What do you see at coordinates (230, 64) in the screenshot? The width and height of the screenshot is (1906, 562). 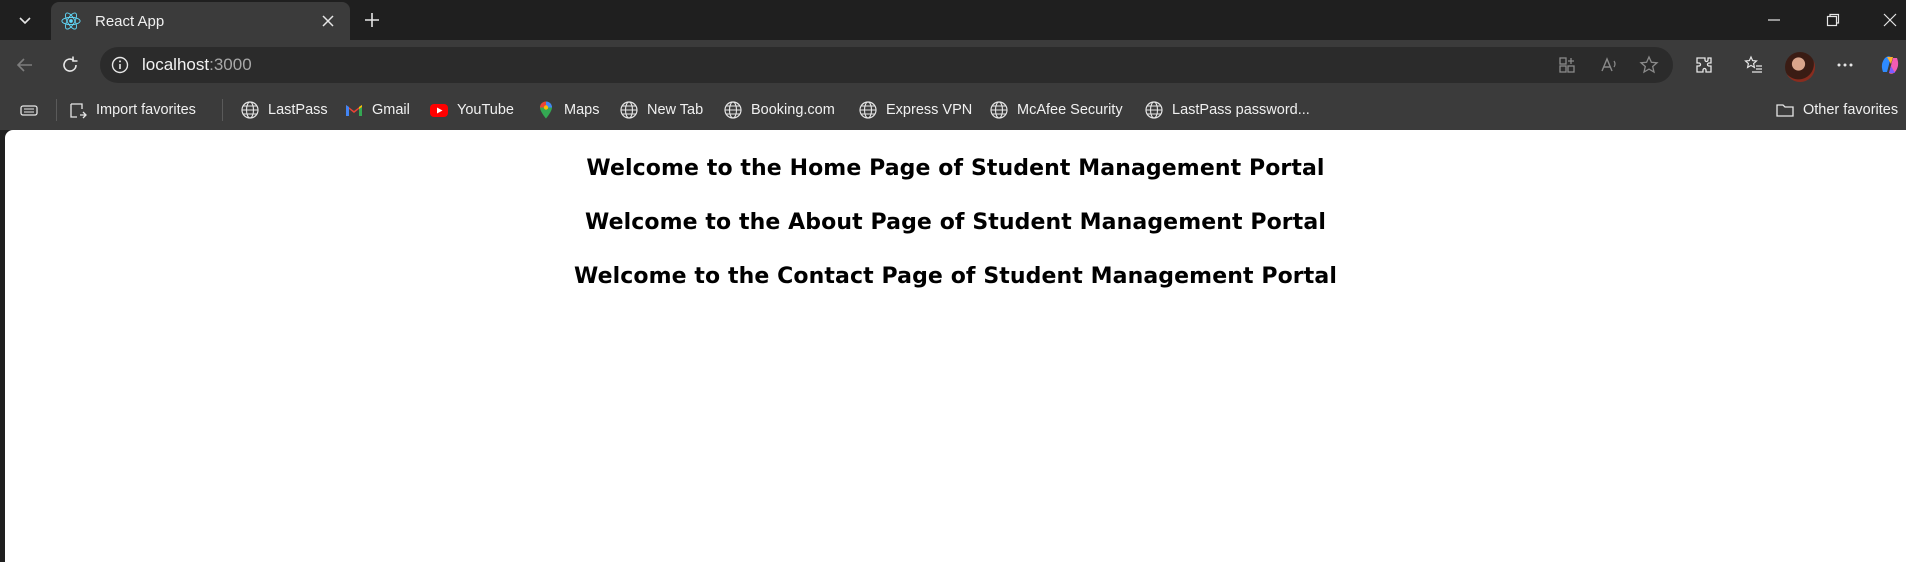 I see `url-port: :3000` at bounding box center [230, 64].